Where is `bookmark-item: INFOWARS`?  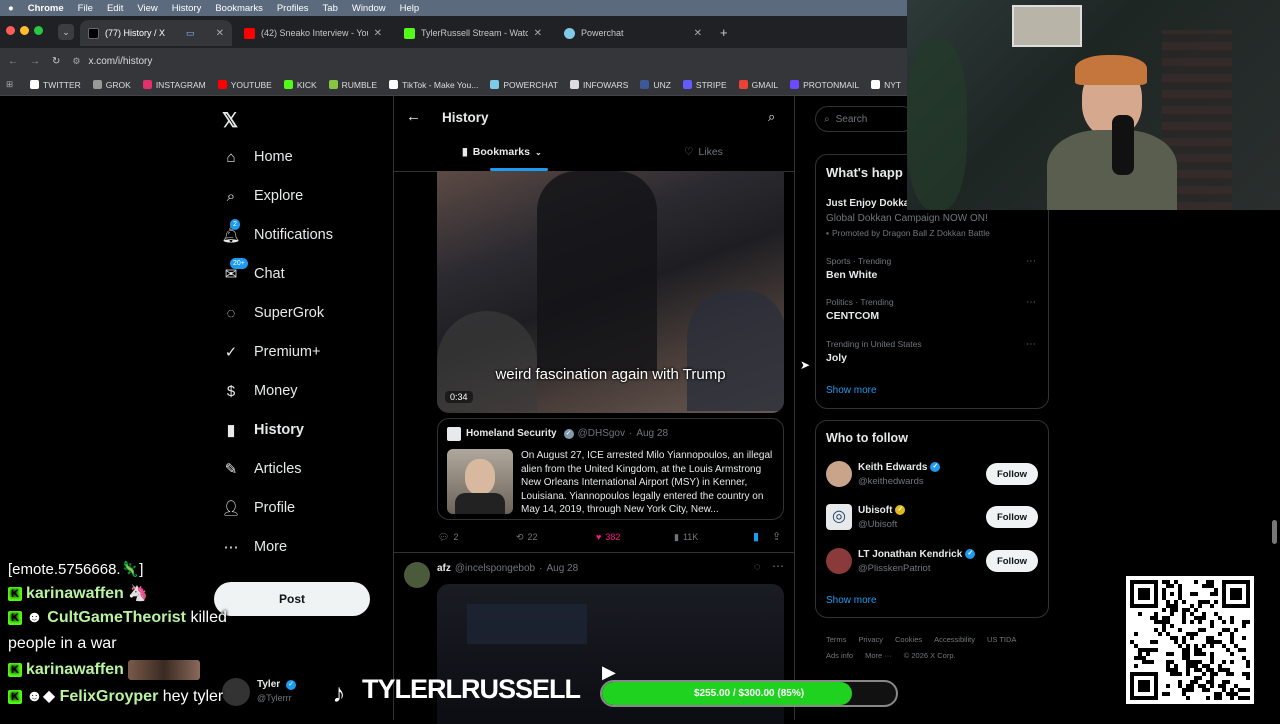 bookmark-item: INFOWARS is located at coordinates (598, 85).